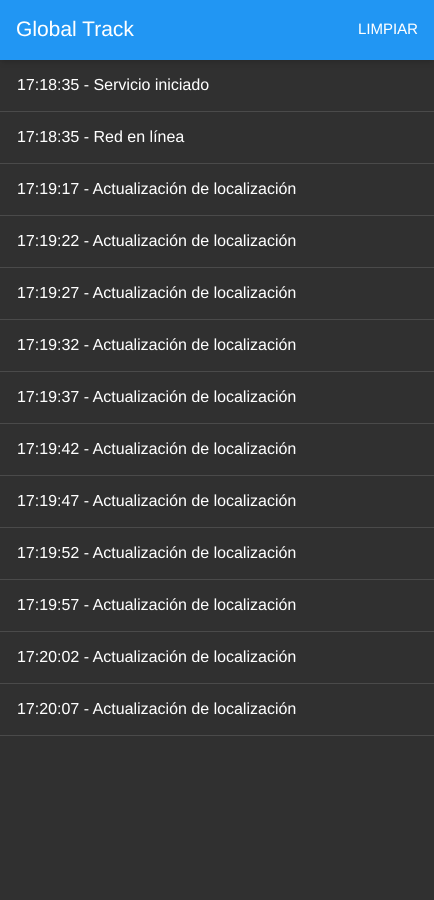 The width and height of the screenshot is (434, 900). Describe the element at coordinates (388, 30) in the screenshot. I see `clear-button: LIMPIAR` at that location.